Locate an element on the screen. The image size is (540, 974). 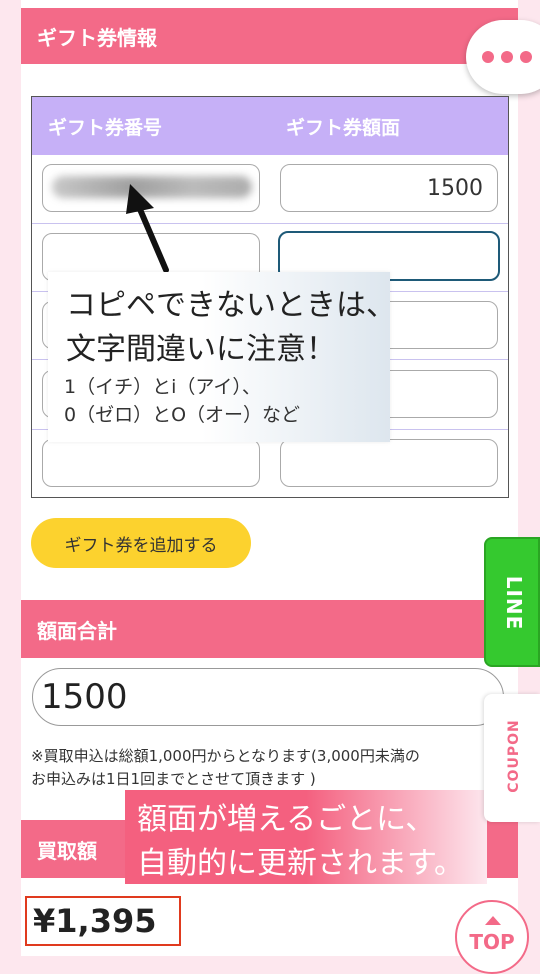
table-header: ギフト券番号 ギフト券額面 is located at coordinates (270, 126).